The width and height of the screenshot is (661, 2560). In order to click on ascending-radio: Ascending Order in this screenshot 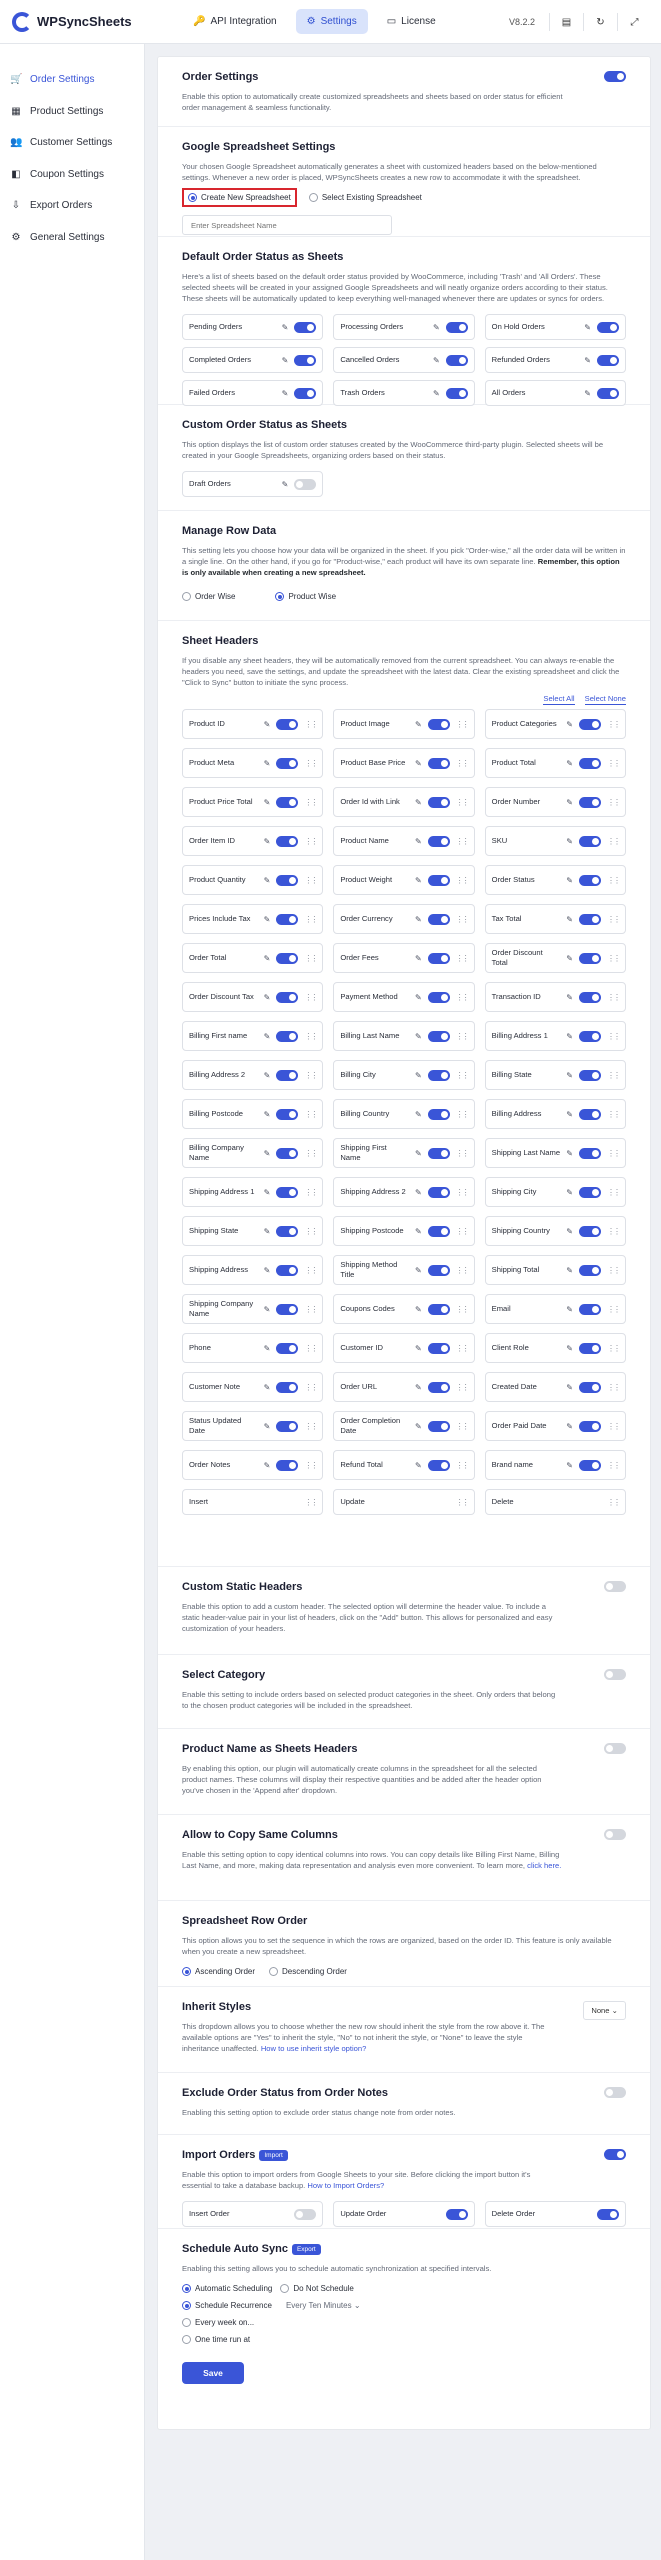, I will do `click(218, 1971)`.